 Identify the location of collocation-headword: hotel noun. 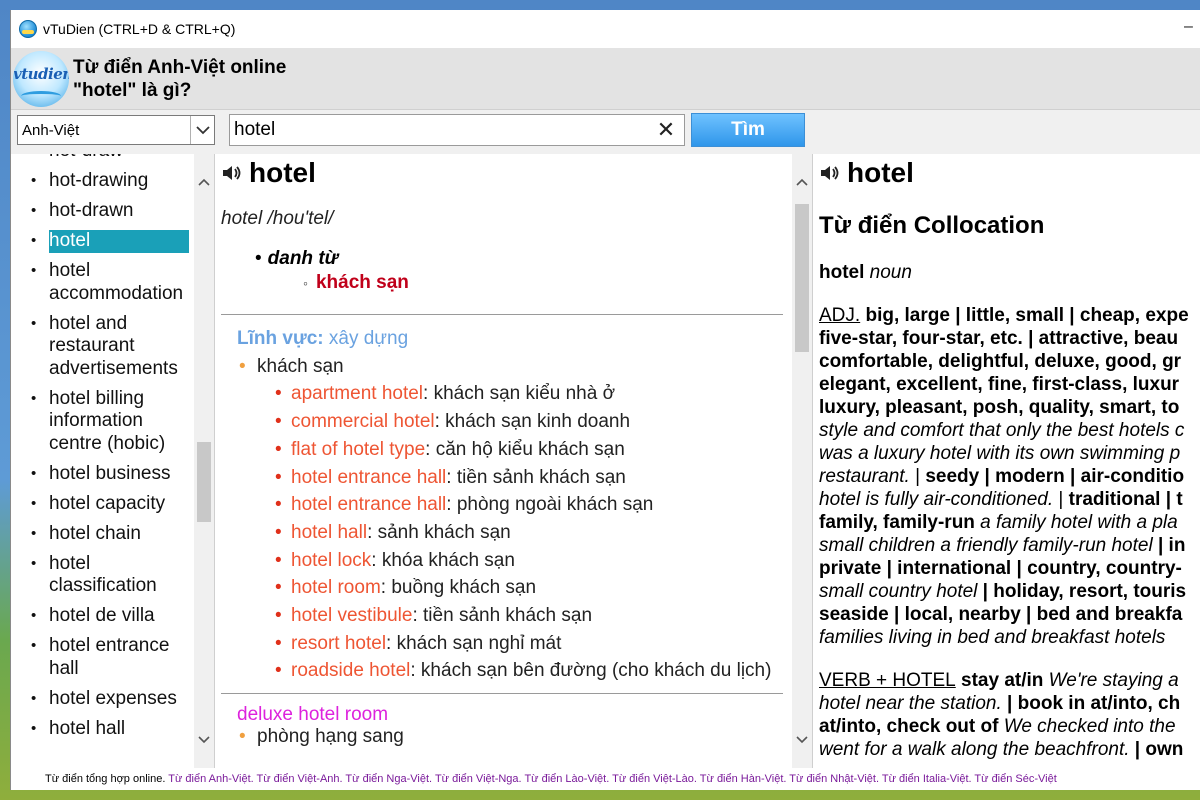
(1009, 273).